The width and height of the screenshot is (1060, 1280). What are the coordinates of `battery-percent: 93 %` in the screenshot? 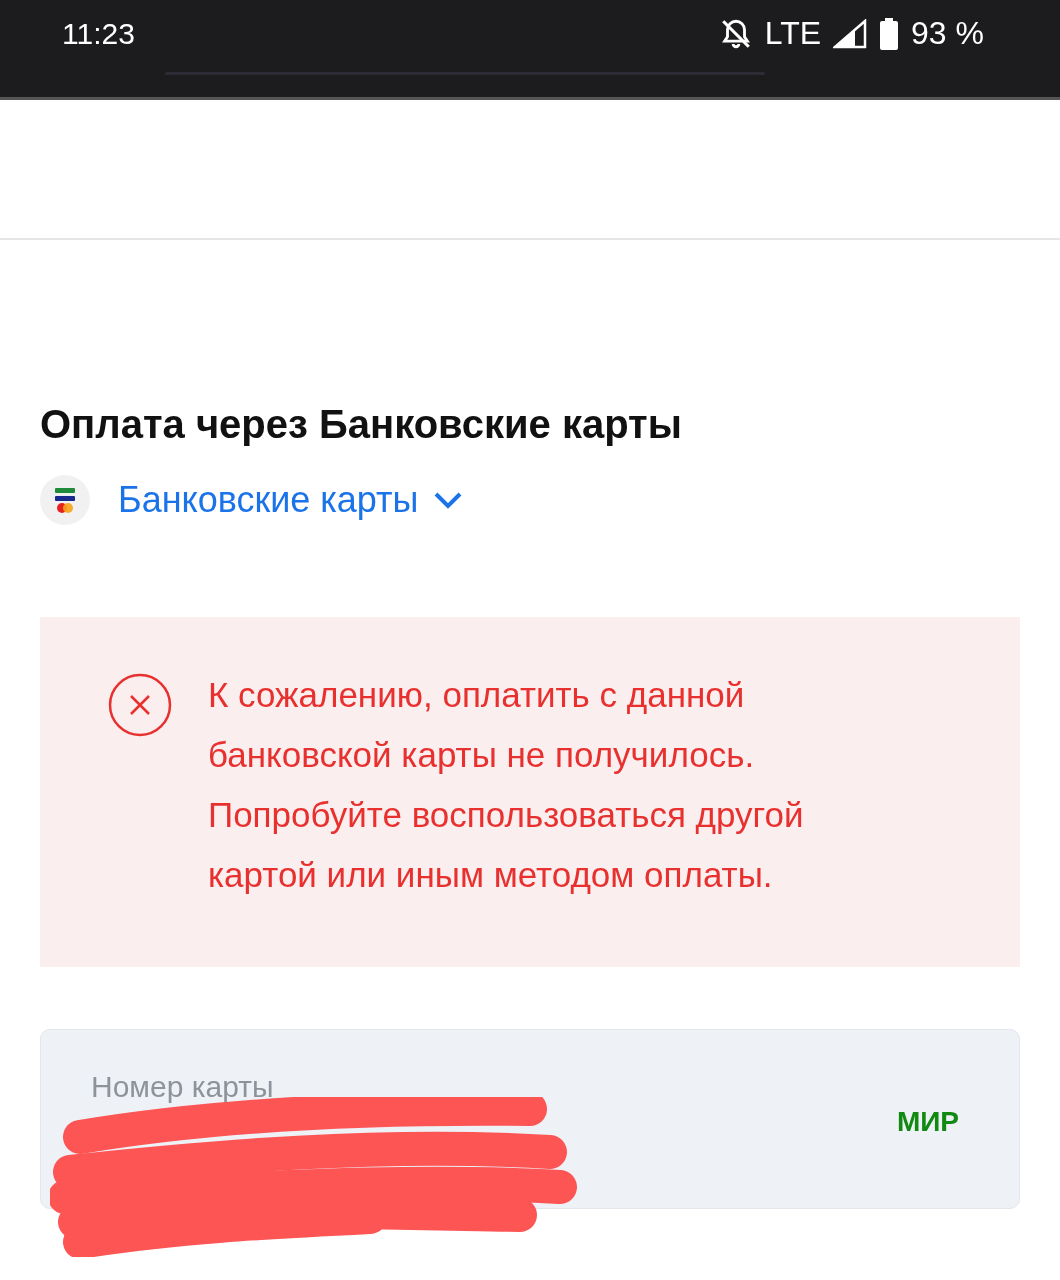 It's located at (947, 33).